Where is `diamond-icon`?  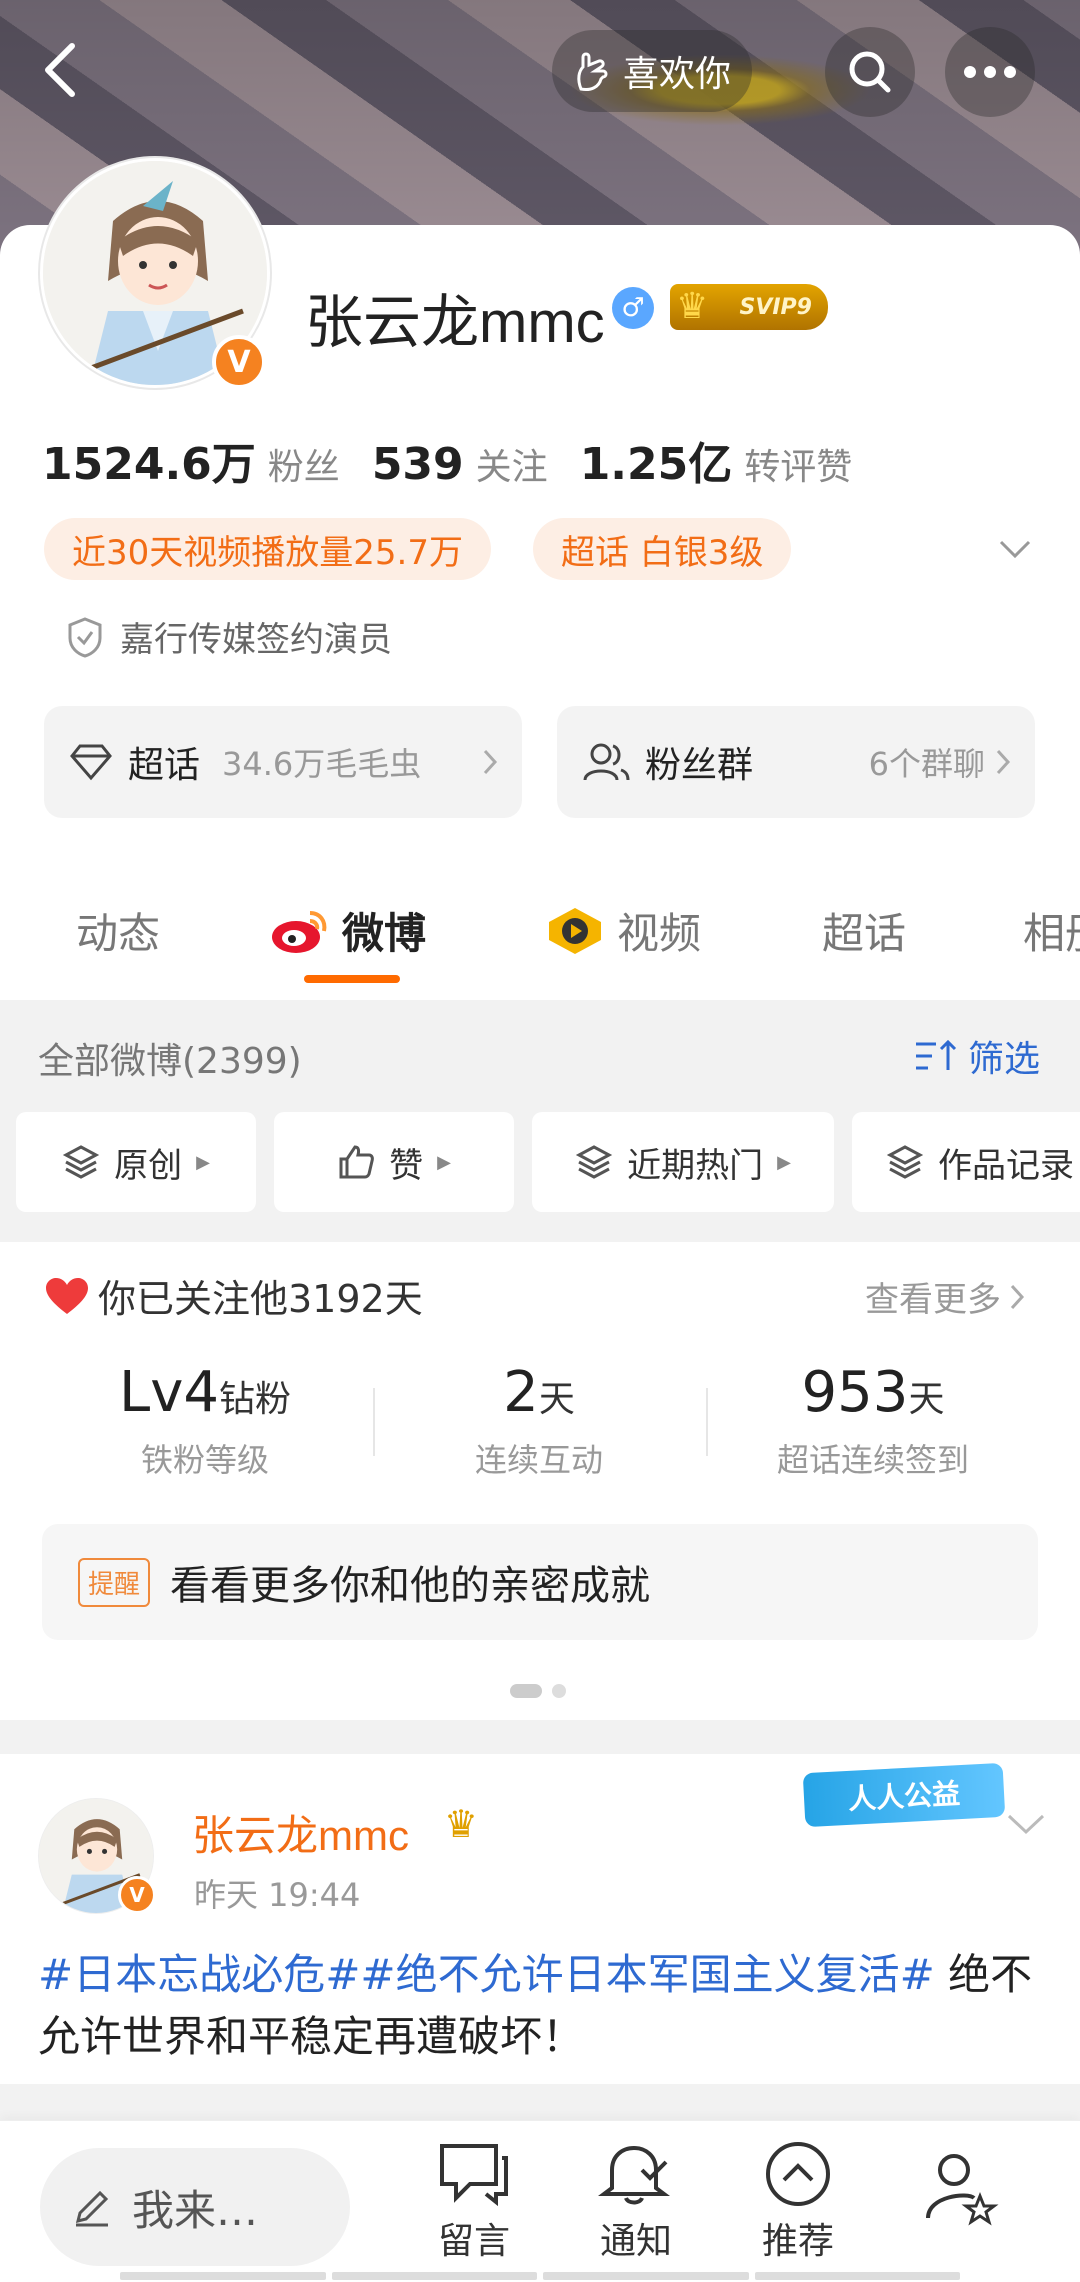 diamond-icon is located at coordinates (91, 762).